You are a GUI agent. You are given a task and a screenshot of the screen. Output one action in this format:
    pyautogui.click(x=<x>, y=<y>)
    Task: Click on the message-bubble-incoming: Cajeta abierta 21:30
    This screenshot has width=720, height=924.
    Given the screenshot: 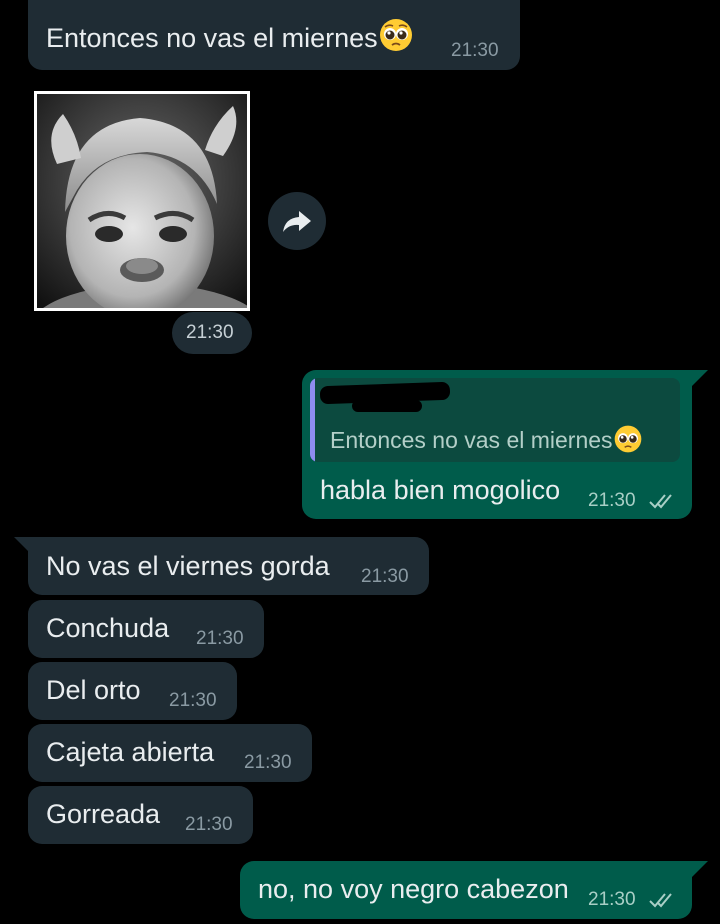 What is the action you would take?
    pyautogui.click(x=170, y=753)
    